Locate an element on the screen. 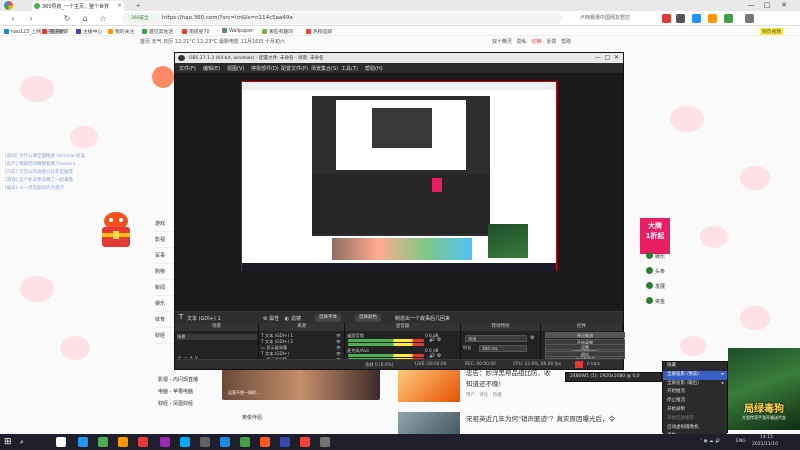  tab-close-icon: × is located at coordinates (119, 5).